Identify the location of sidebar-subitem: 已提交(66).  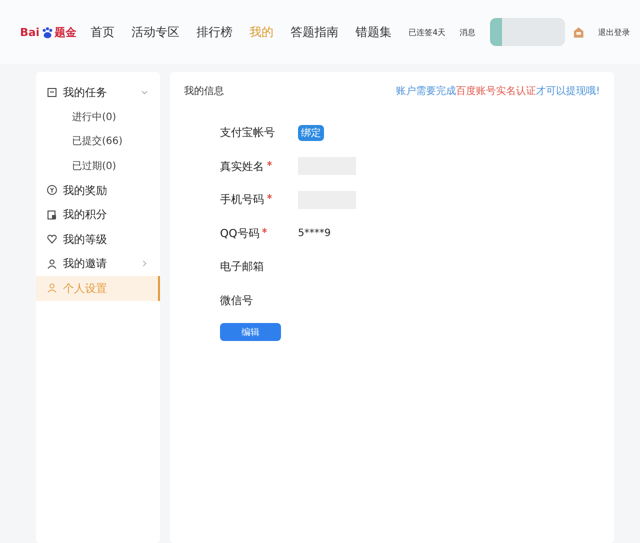
(98, 141).